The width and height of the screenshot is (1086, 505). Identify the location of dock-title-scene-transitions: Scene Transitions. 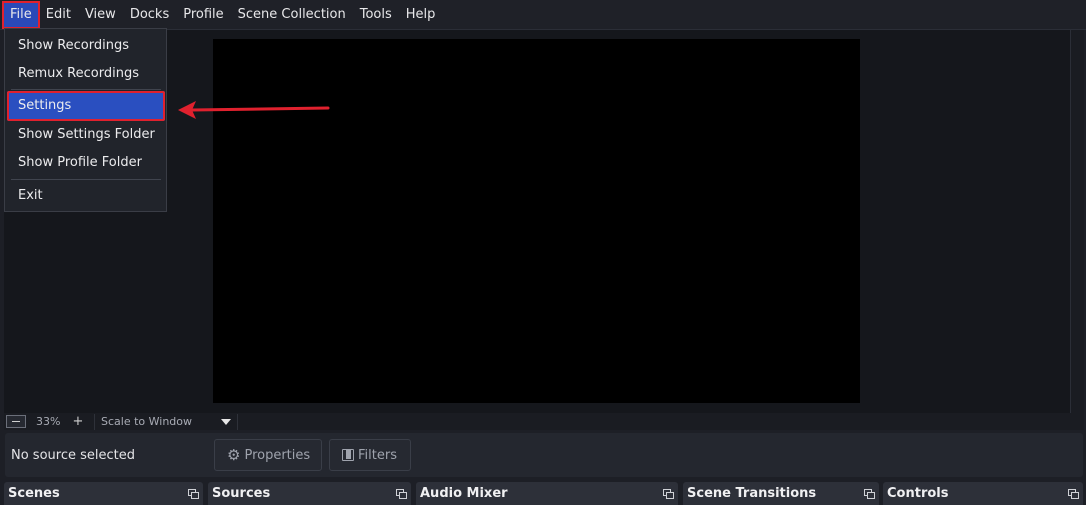
(752, 493).